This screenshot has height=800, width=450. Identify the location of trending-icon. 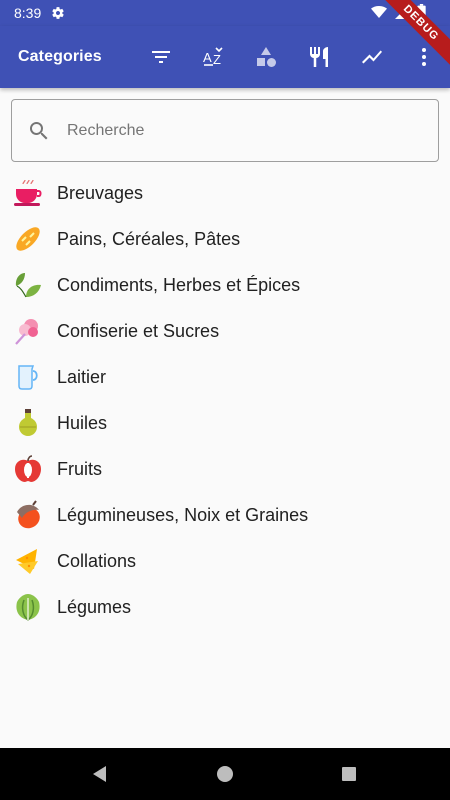
(372, 57).